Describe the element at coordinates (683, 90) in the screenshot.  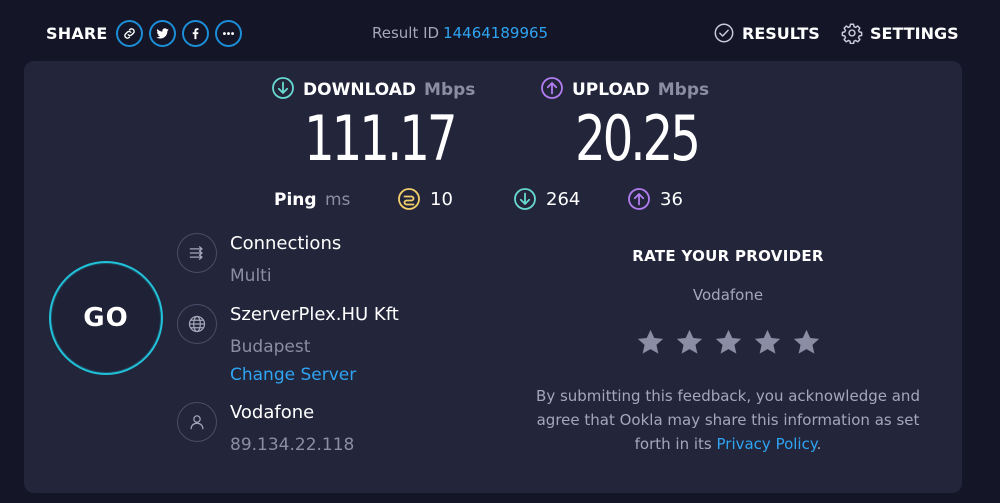
I see `upload-unit: Mbps` at that location.